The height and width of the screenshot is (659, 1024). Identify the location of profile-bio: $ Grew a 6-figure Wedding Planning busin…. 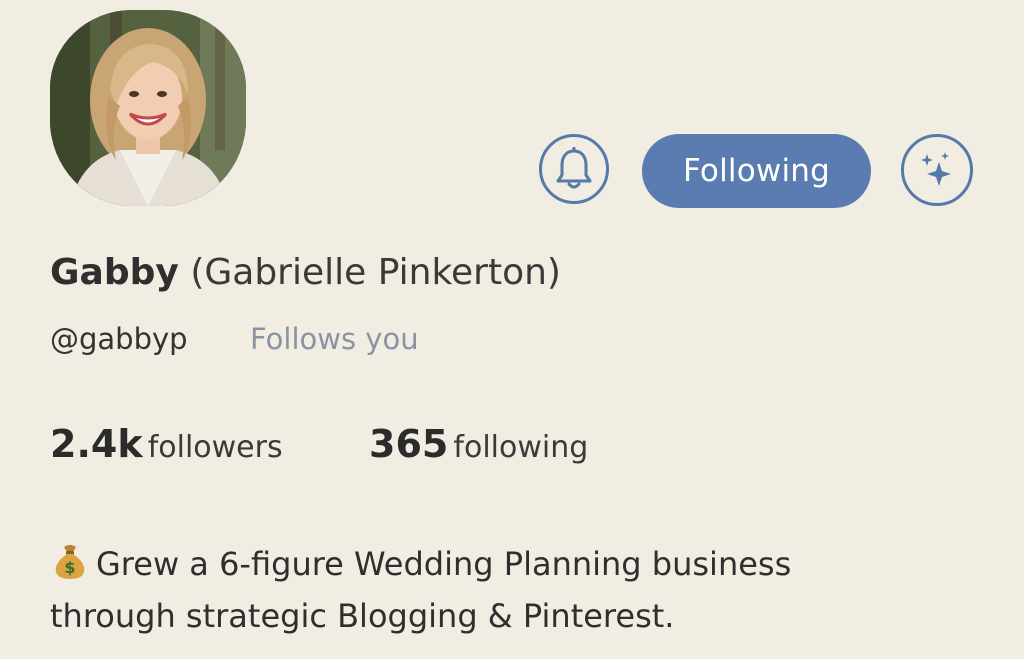
(500, 590).